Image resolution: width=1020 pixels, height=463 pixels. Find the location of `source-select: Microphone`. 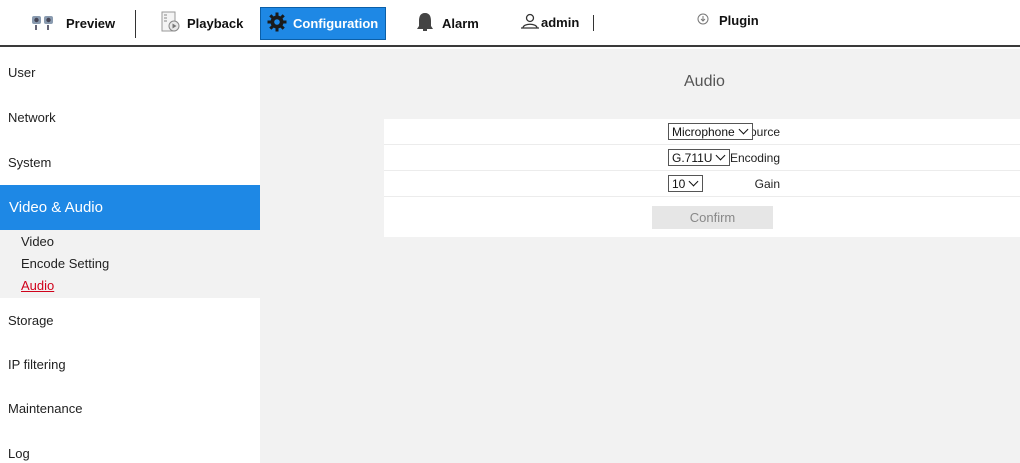

source-select: Microphone is located at coordinates (710, 131).